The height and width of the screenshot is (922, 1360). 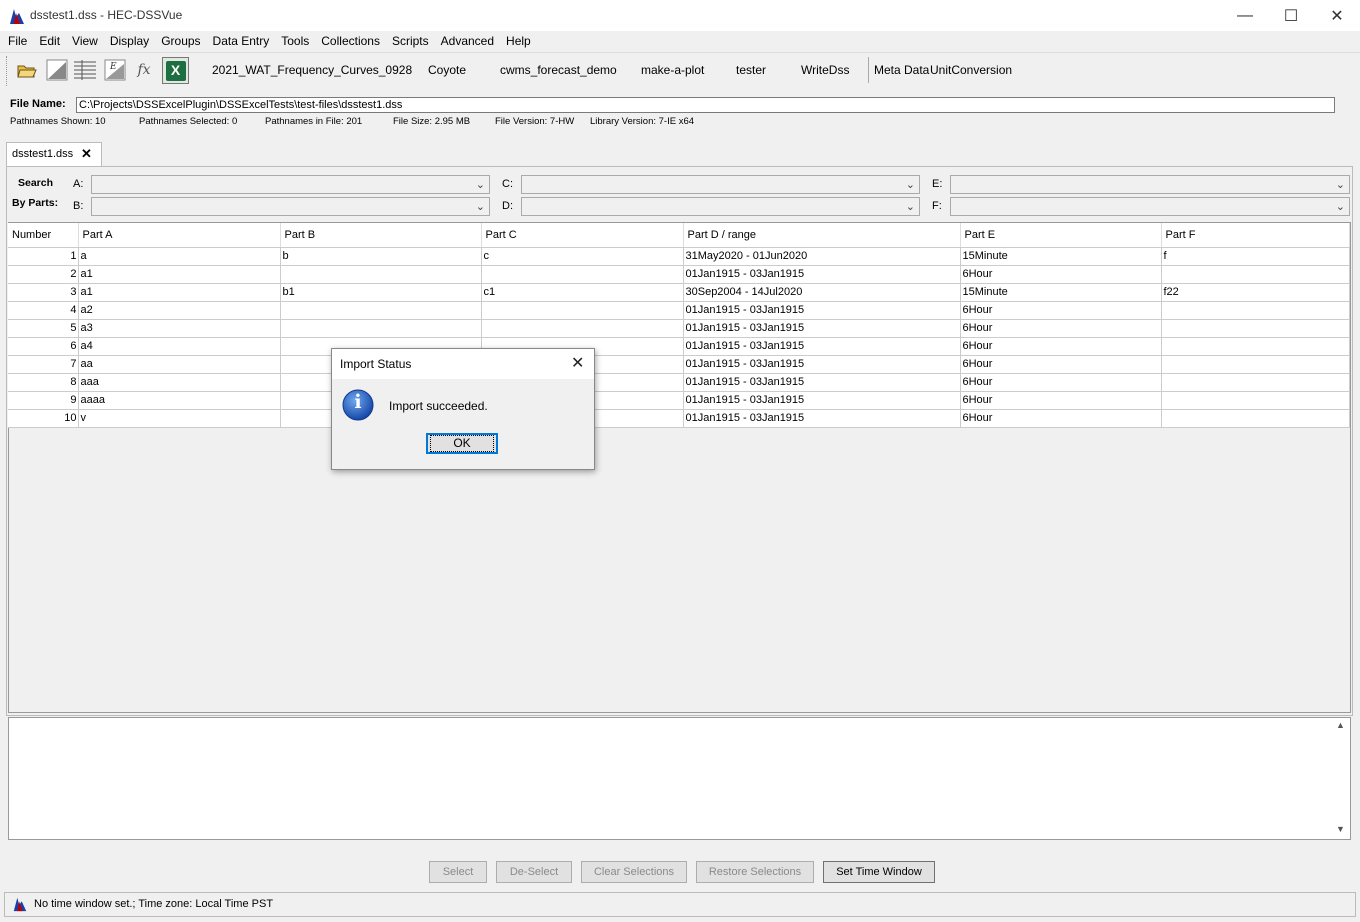 What do you see at coordinates (720, 206) in the screenshot?
I see `part-d-combo: ⌄` at bounding box center [720, 206].